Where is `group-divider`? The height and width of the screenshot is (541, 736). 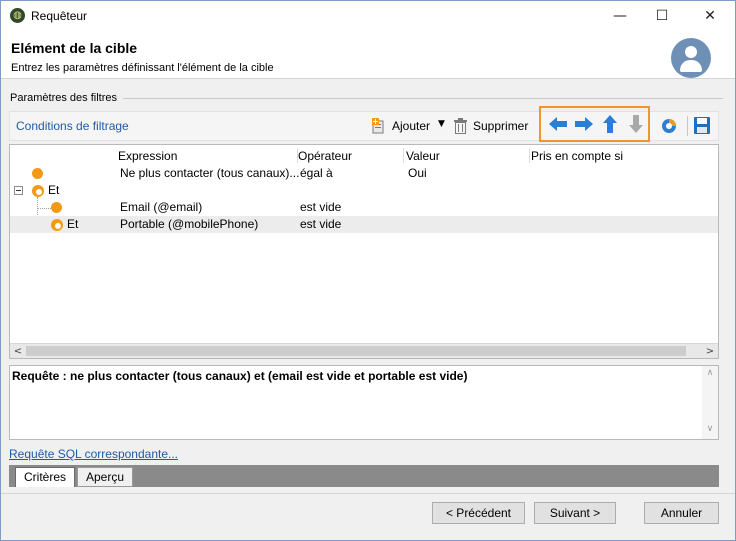
group-divider is located at coordinates (423, 98).